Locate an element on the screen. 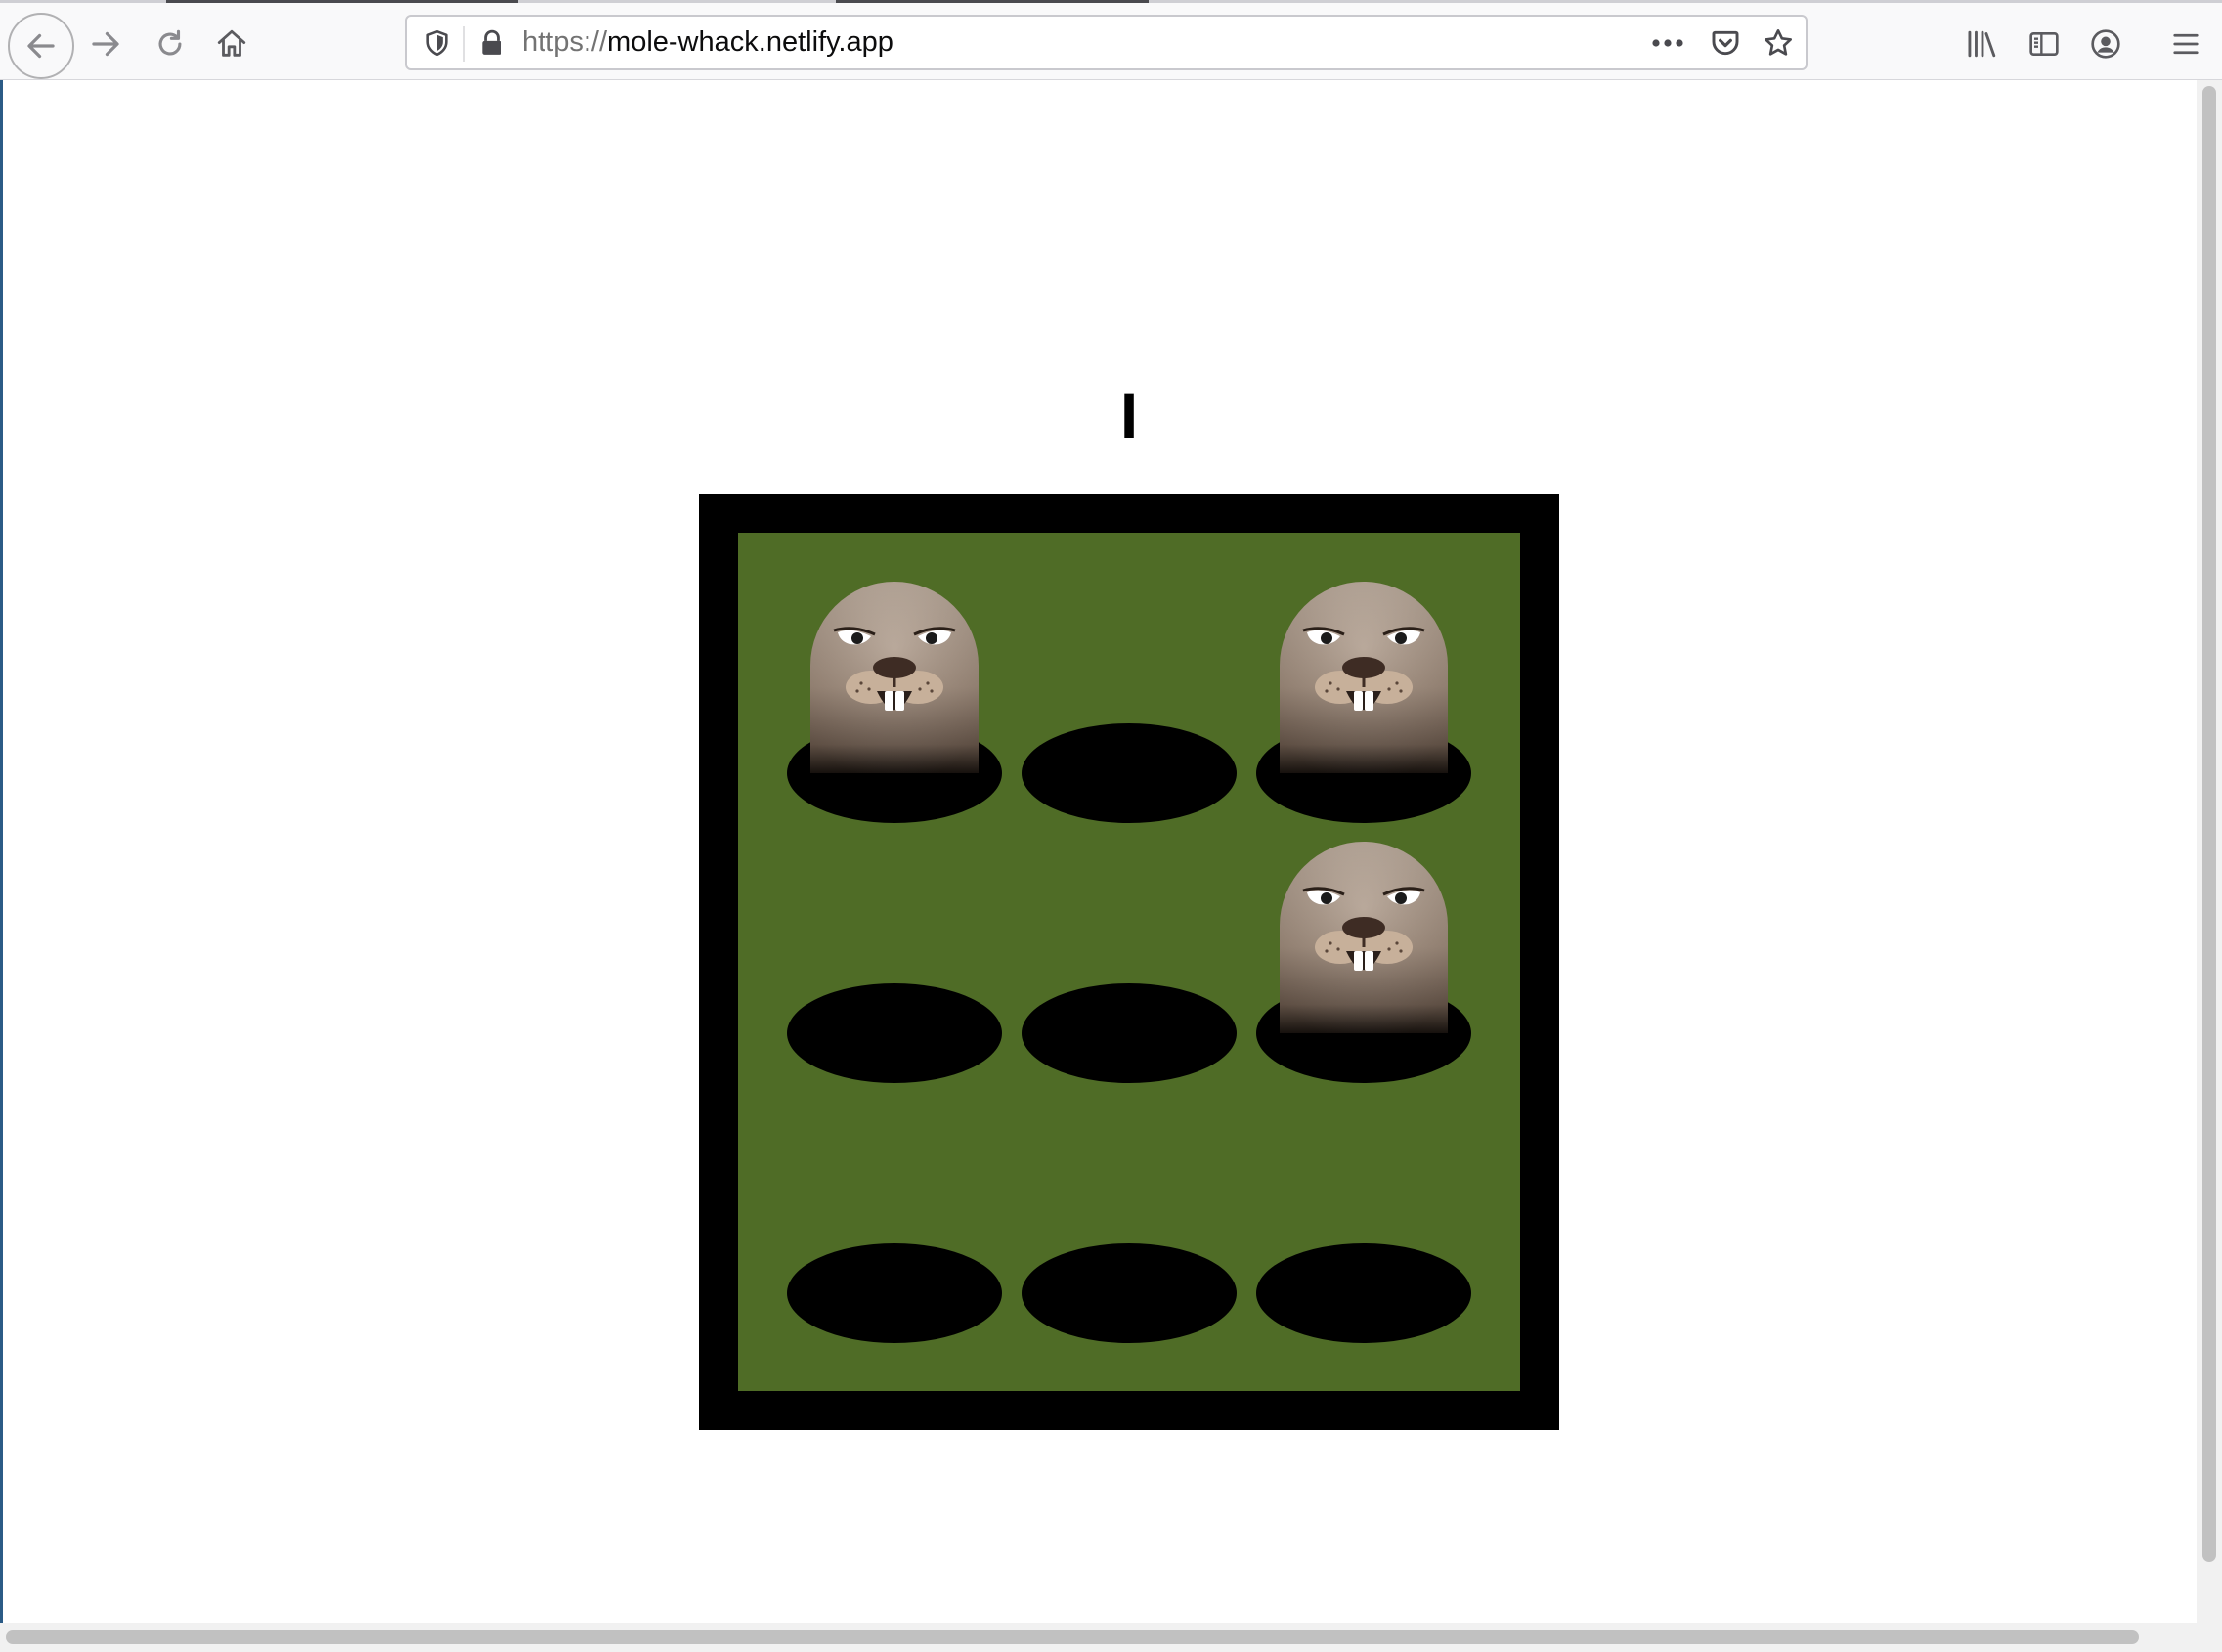 Image resolution: width=2222 pixels, height=1652 pixels. reload-button is located at coordinates (170, 43).